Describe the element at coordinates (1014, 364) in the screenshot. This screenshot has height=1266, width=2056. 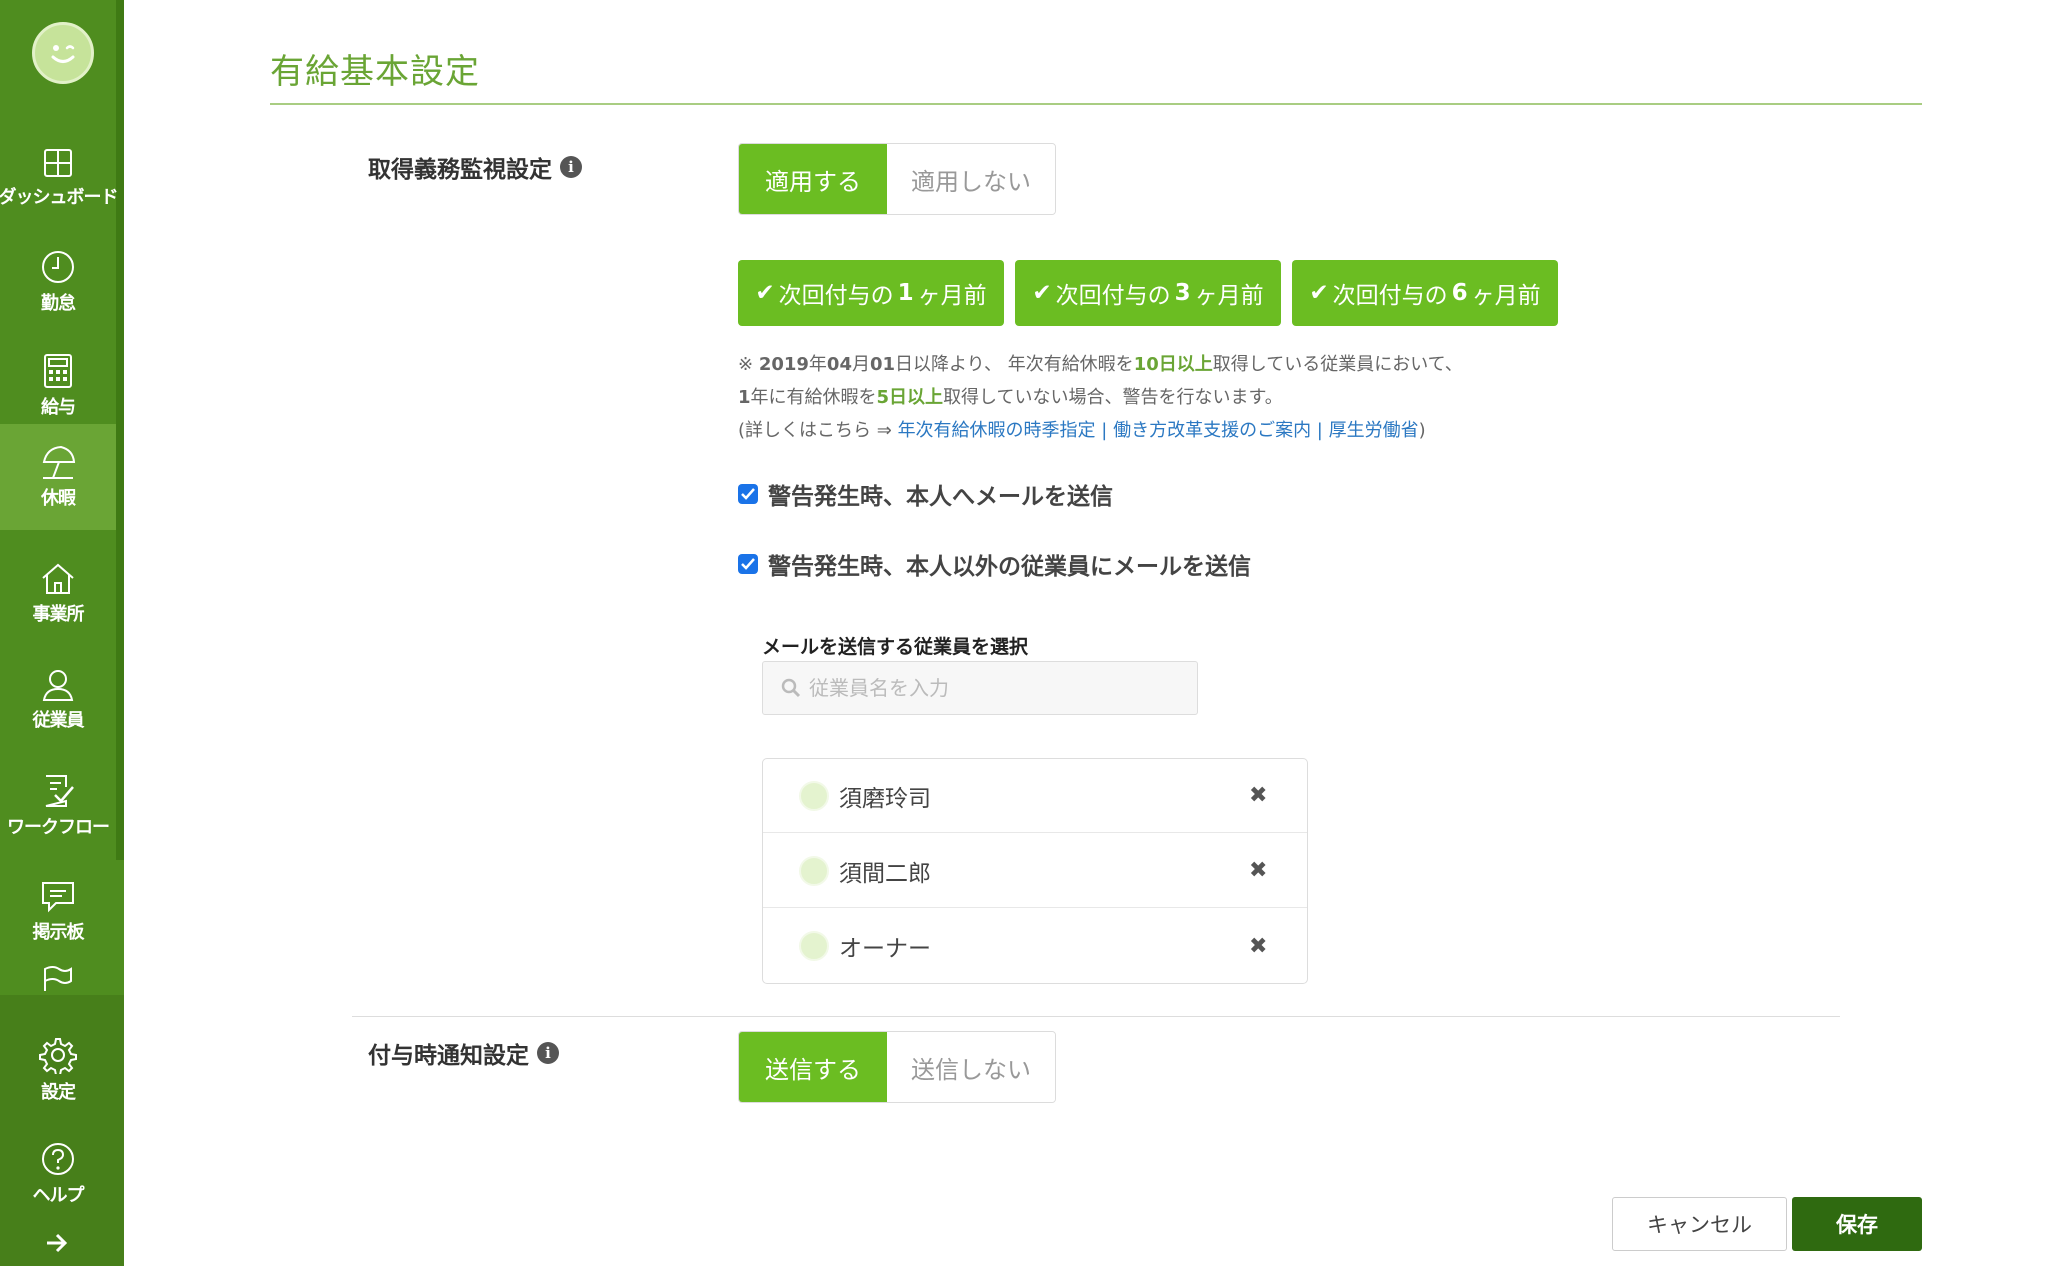
I see `note-text: 日以降より、 年次有給休暇を` at that location.